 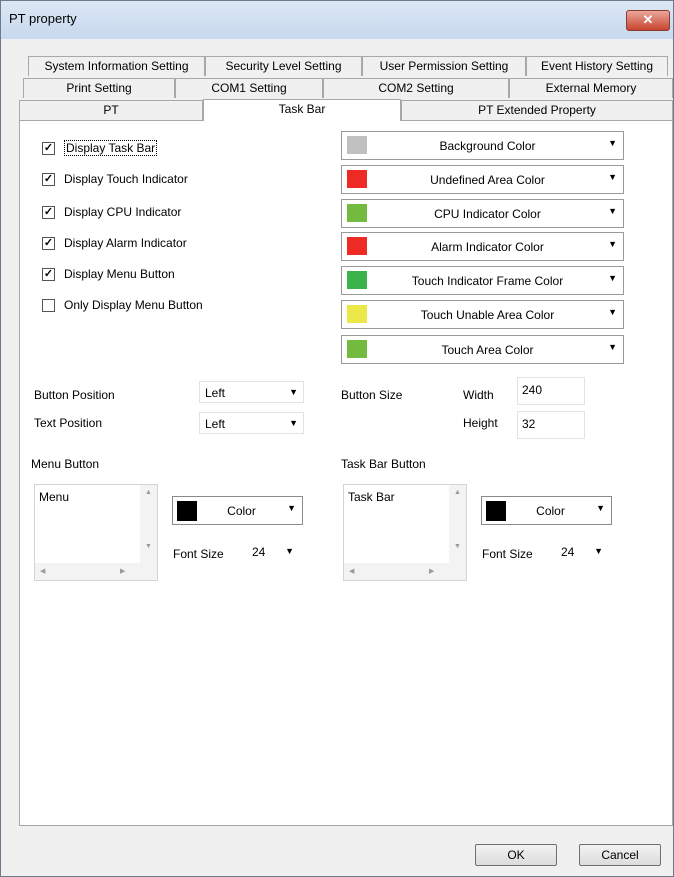 What do you see at coordinates (648, 20) in the screenshot?
I see `close-button: ✕` at bounding box center [648, 20].